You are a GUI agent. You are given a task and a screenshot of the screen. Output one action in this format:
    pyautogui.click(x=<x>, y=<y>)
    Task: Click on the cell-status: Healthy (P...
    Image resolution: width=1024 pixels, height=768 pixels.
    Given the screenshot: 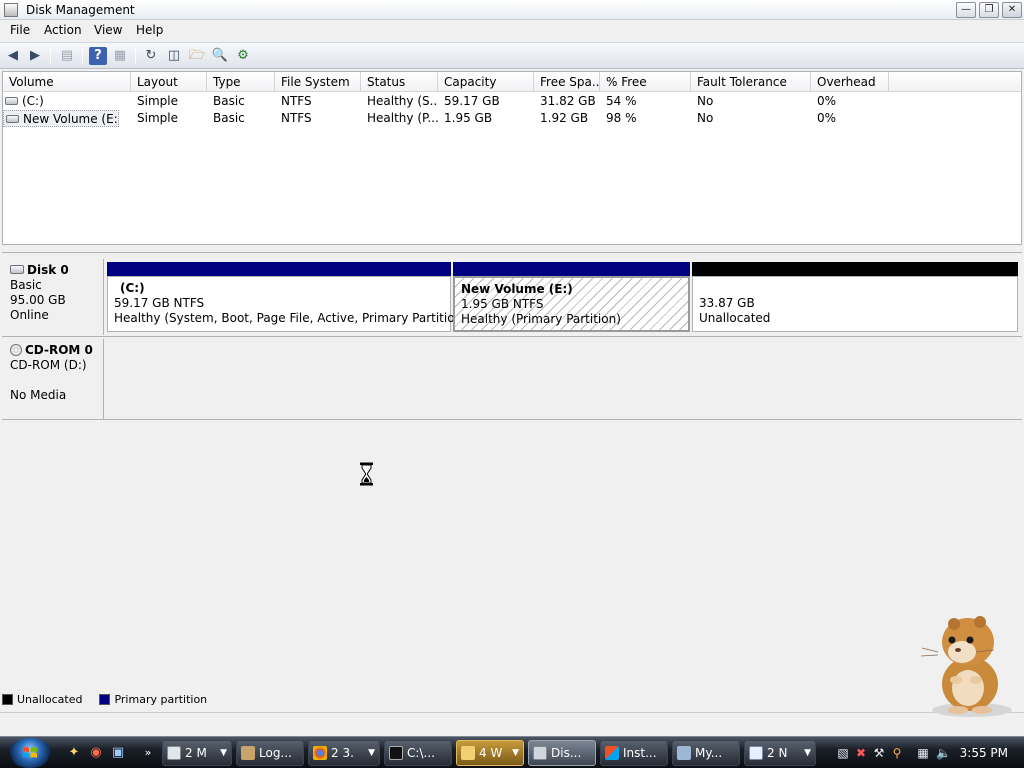 What is the action you would take?
    pyautogui.click(x=402, y=118)
    